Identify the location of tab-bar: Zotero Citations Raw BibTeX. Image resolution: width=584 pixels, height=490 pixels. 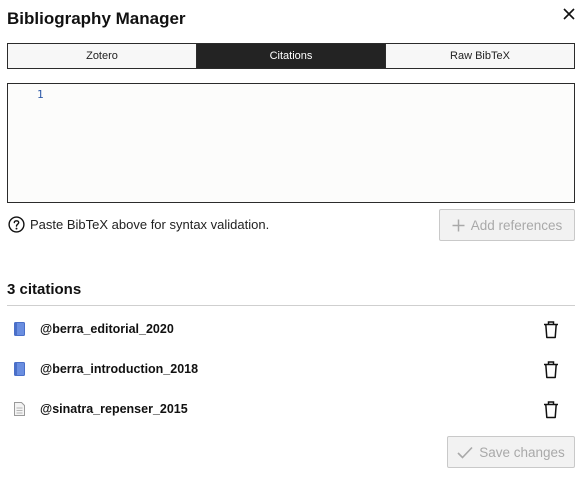
(291, 56).